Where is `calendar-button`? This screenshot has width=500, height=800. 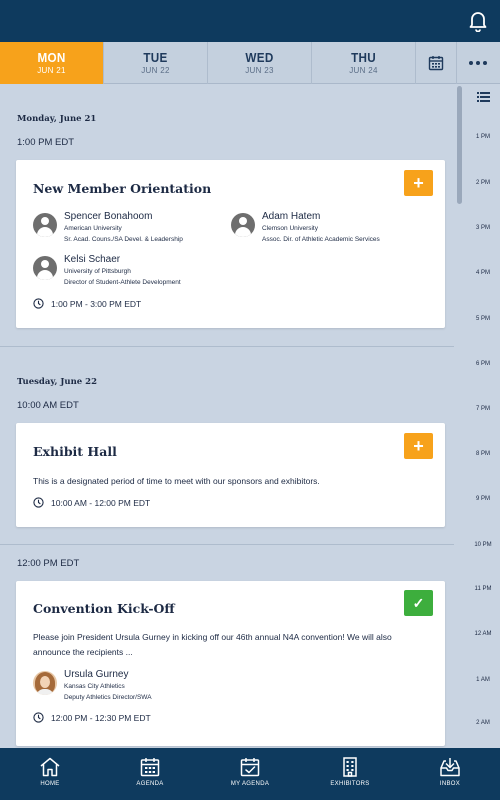 calendar-button is located at coordinates (436, 63).